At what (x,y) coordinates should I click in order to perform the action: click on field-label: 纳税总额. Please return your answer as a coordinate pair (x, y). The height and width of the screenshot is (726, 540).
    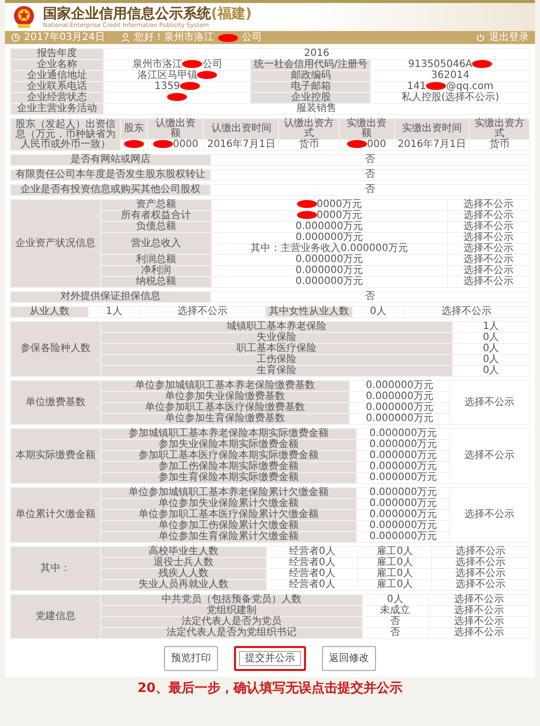
    Looking at the image, I should click on (156, 282).